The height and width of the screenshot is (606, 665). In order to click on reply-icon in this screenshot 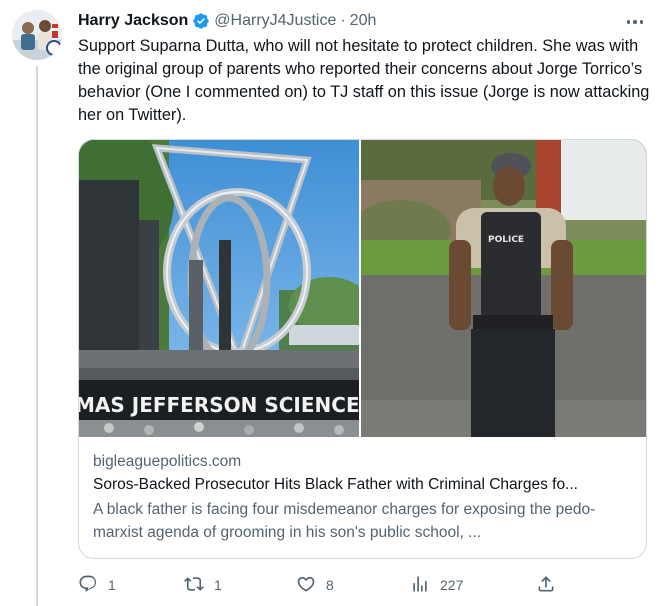, I will do `click(88, 585)`.